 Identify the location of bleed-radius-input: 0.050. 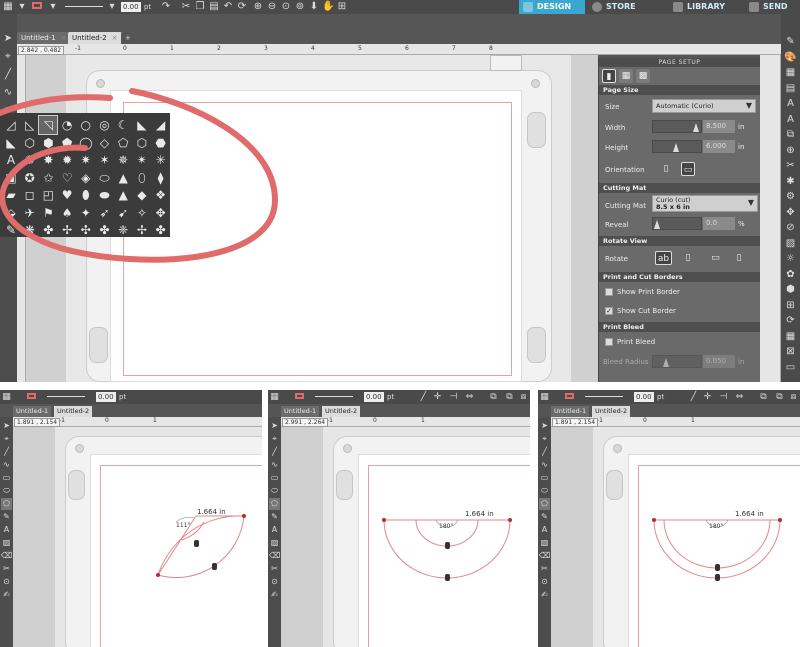
(719, 361).